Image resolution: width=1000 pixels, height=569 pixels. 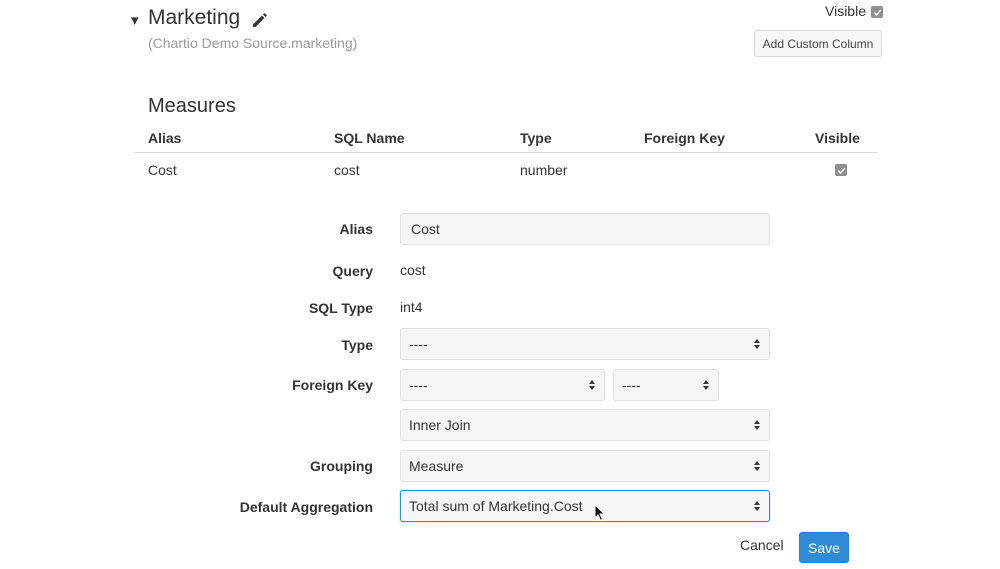 What do you see at coordinates (192, 106) in the screenshot?
I see `measures-heading: Measures` at bounding box center [192, 106].